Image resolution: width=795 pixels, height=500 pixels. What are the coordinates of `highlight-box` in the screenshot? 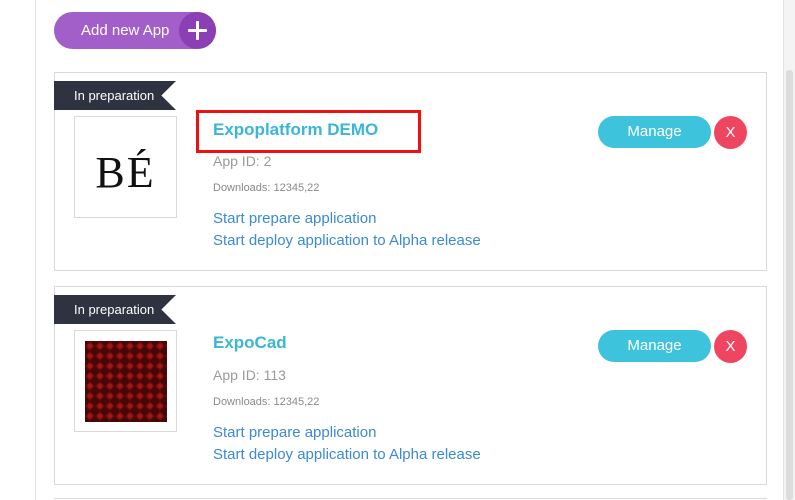 It's located at (308, 131).